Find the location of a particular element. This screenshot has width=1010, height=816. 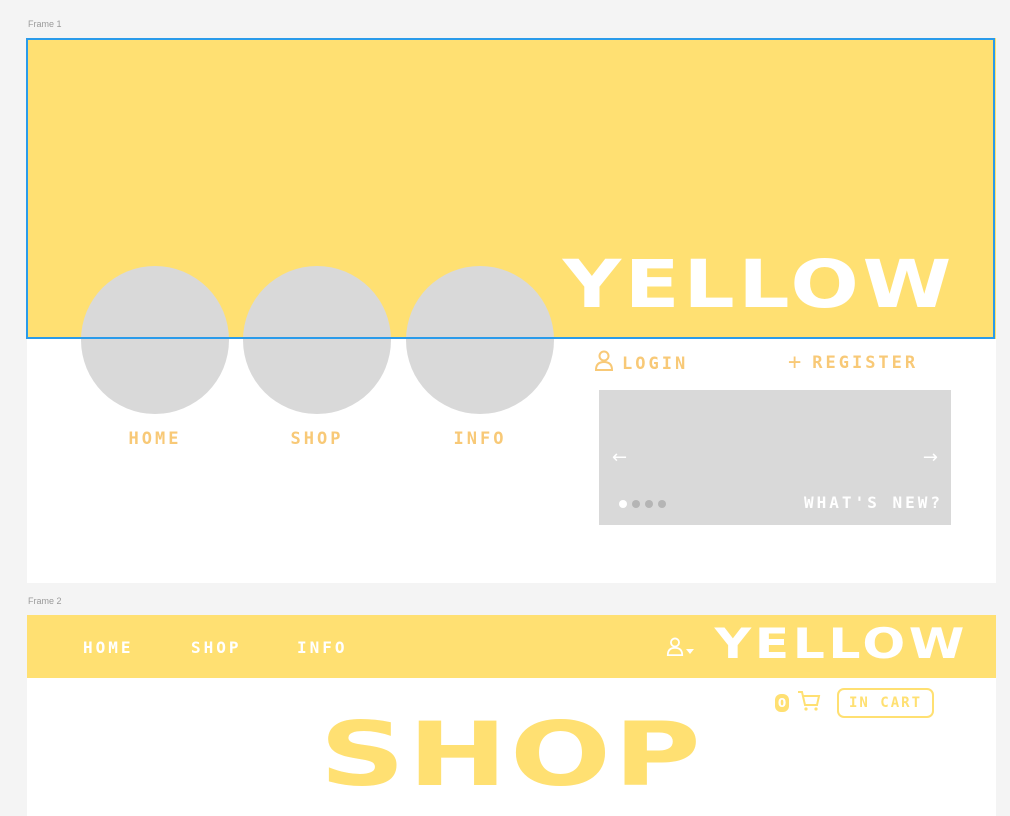

login-link: LOGIN is located at coordinates (641, 363).